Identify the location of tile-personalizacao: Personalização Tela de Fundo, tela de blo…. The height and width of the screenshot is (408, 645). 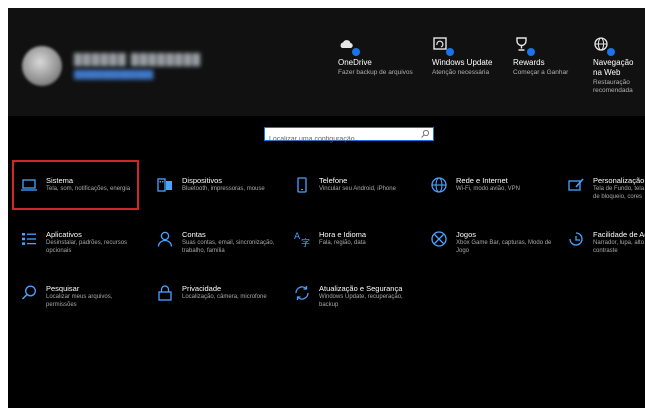
(603, 191).